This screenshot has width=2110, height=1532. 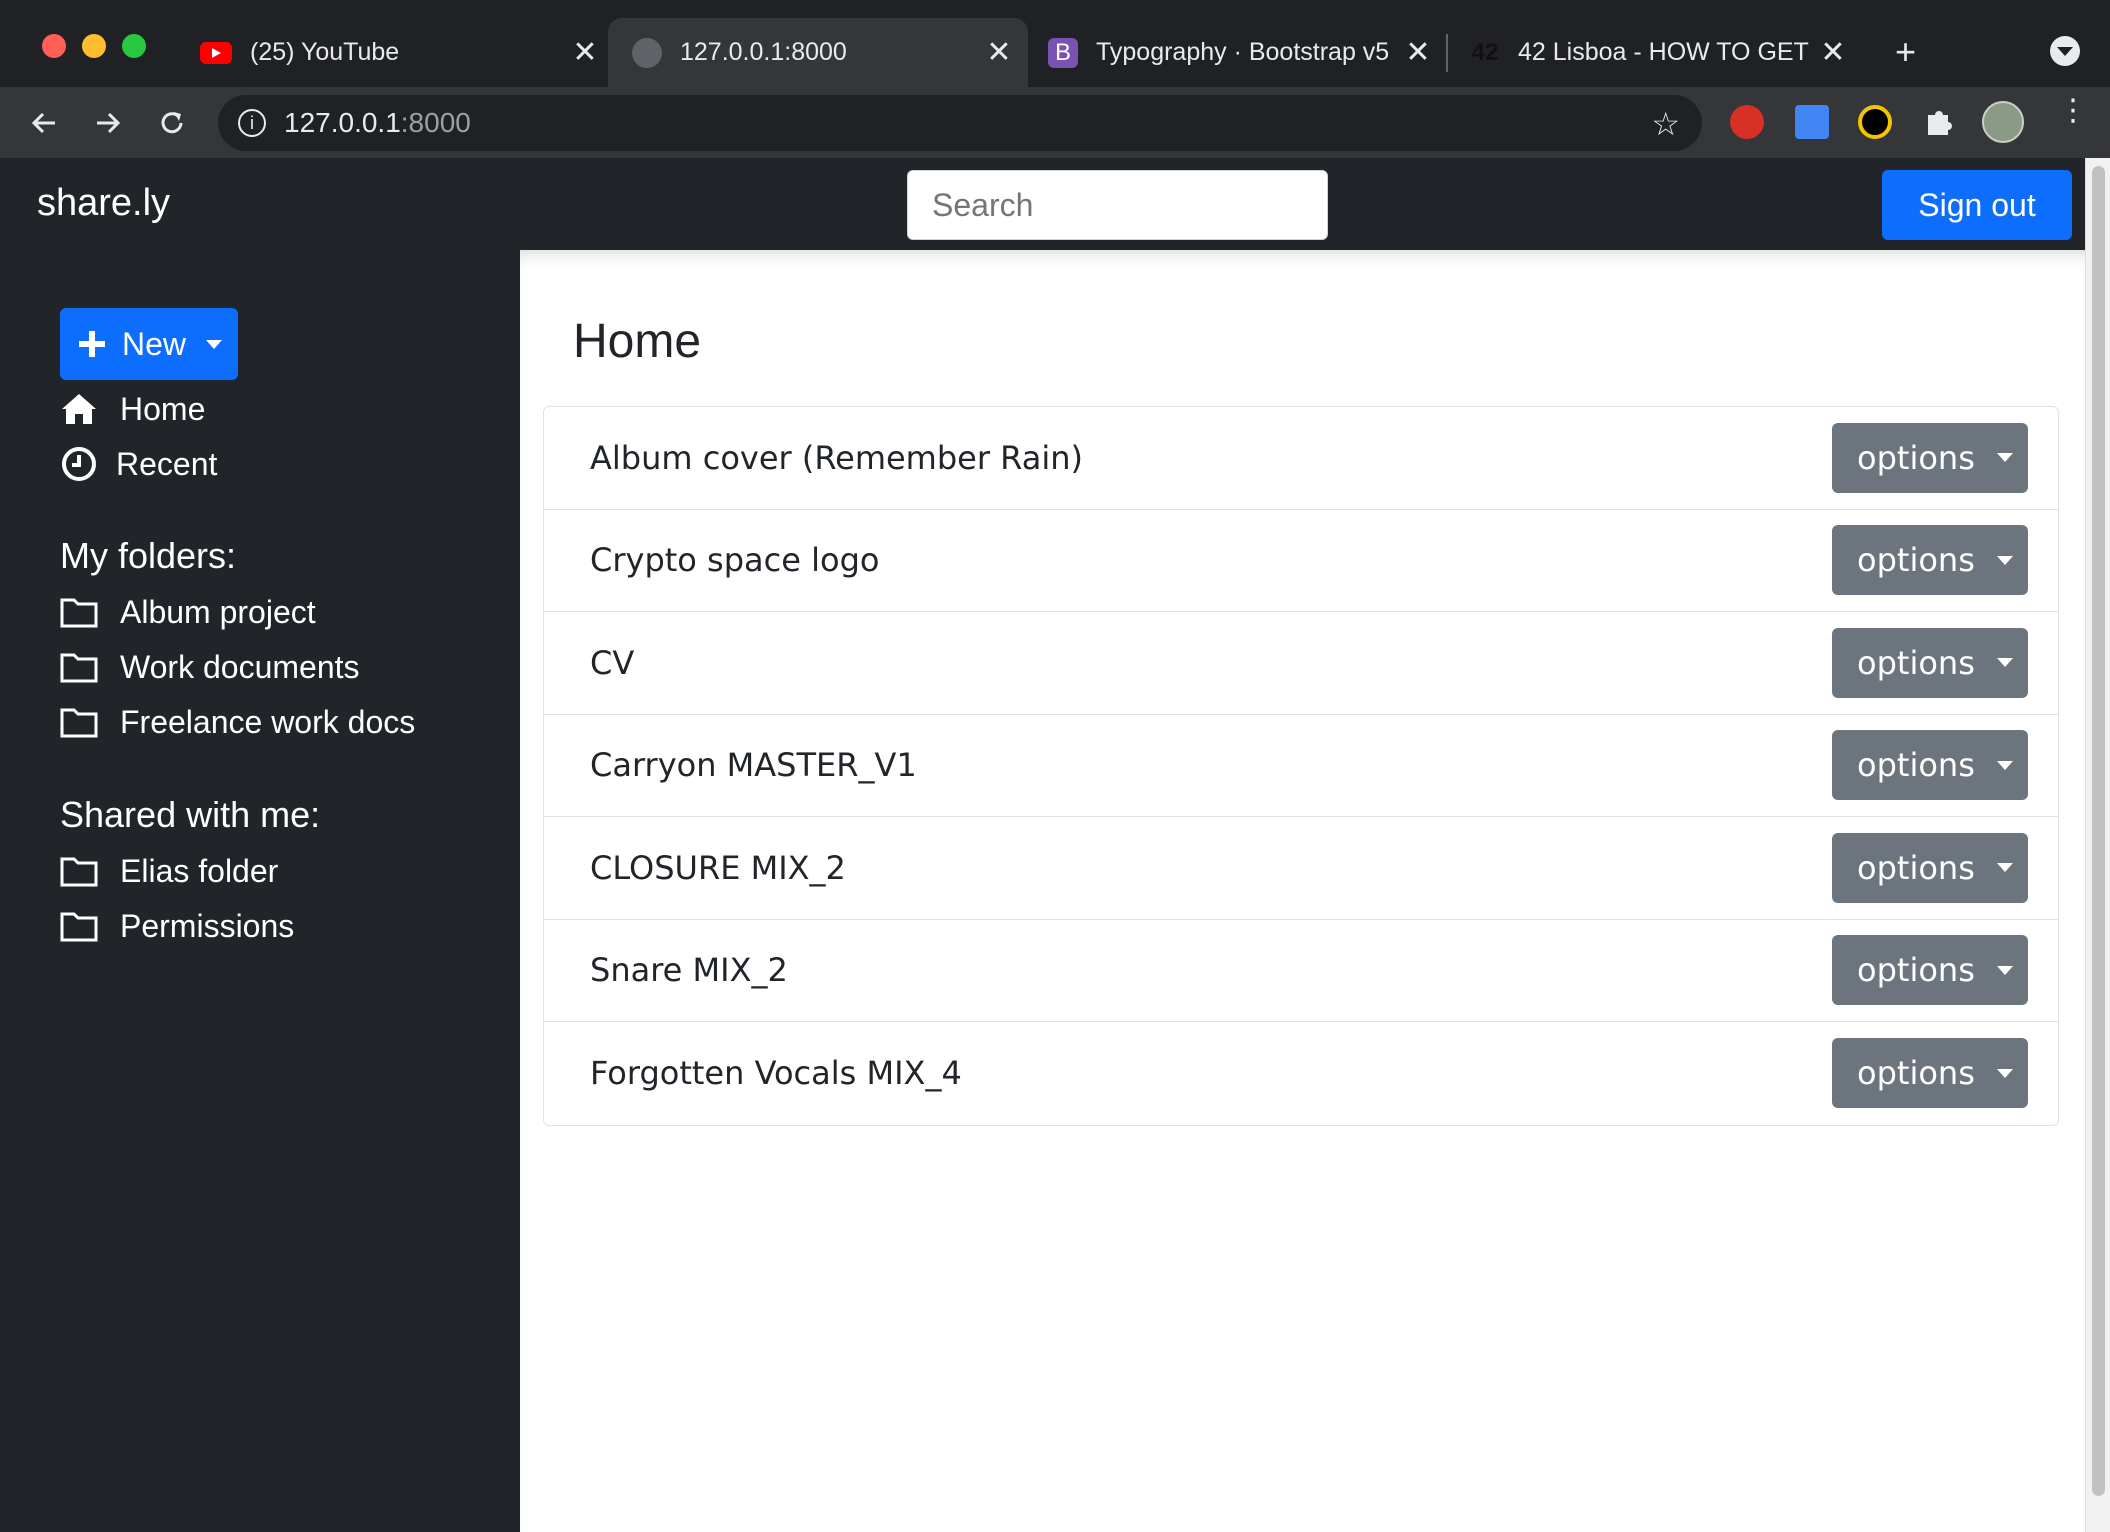 I want to click on sidebar-item-album-project: Album project, so click(x=188, y=612).